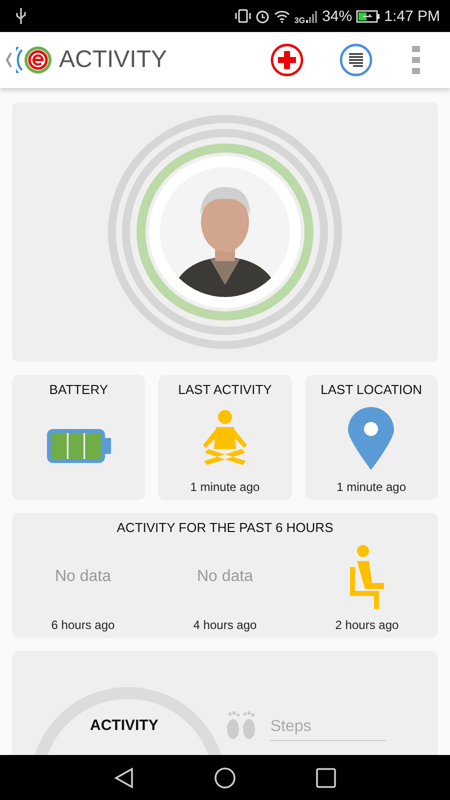 This screenshot has width=450, height=800. Describe the element at coordinates (243, 16) in the screenshot. I see `vibrate-icon` at that location.